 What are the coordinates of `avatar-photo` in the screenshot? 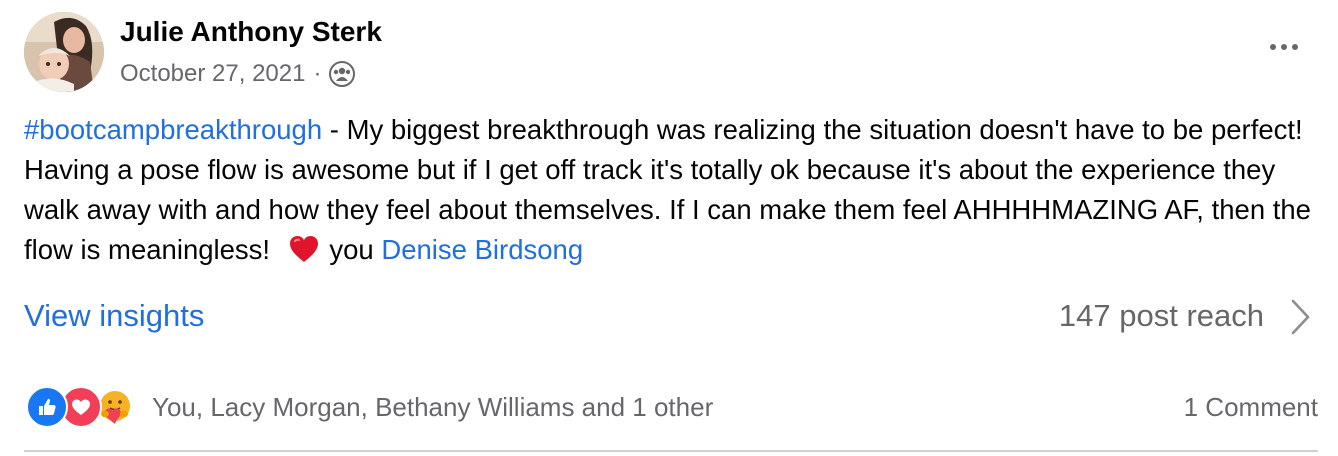 It's located at (64, 52).